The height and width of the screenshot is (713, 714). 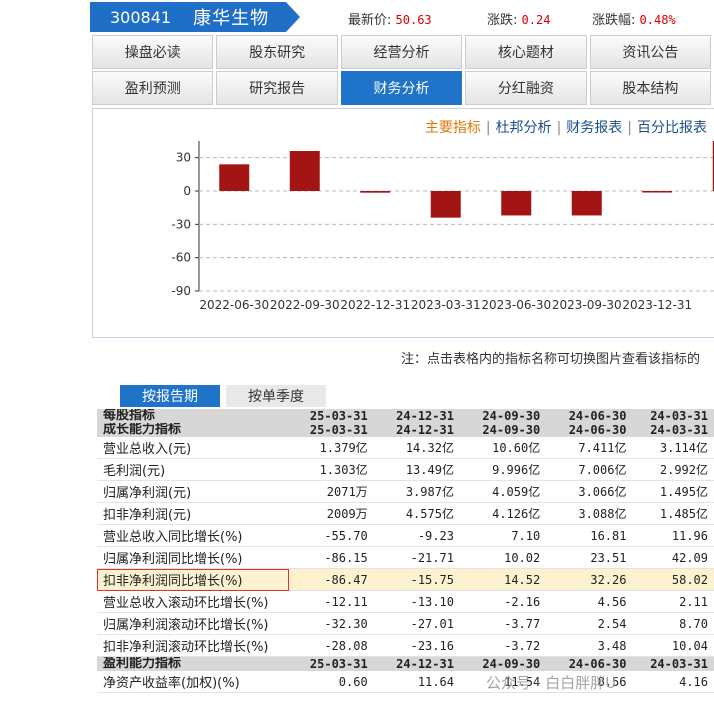 I want to click on indicator-value: -27.01, so click(x=416, y=623).